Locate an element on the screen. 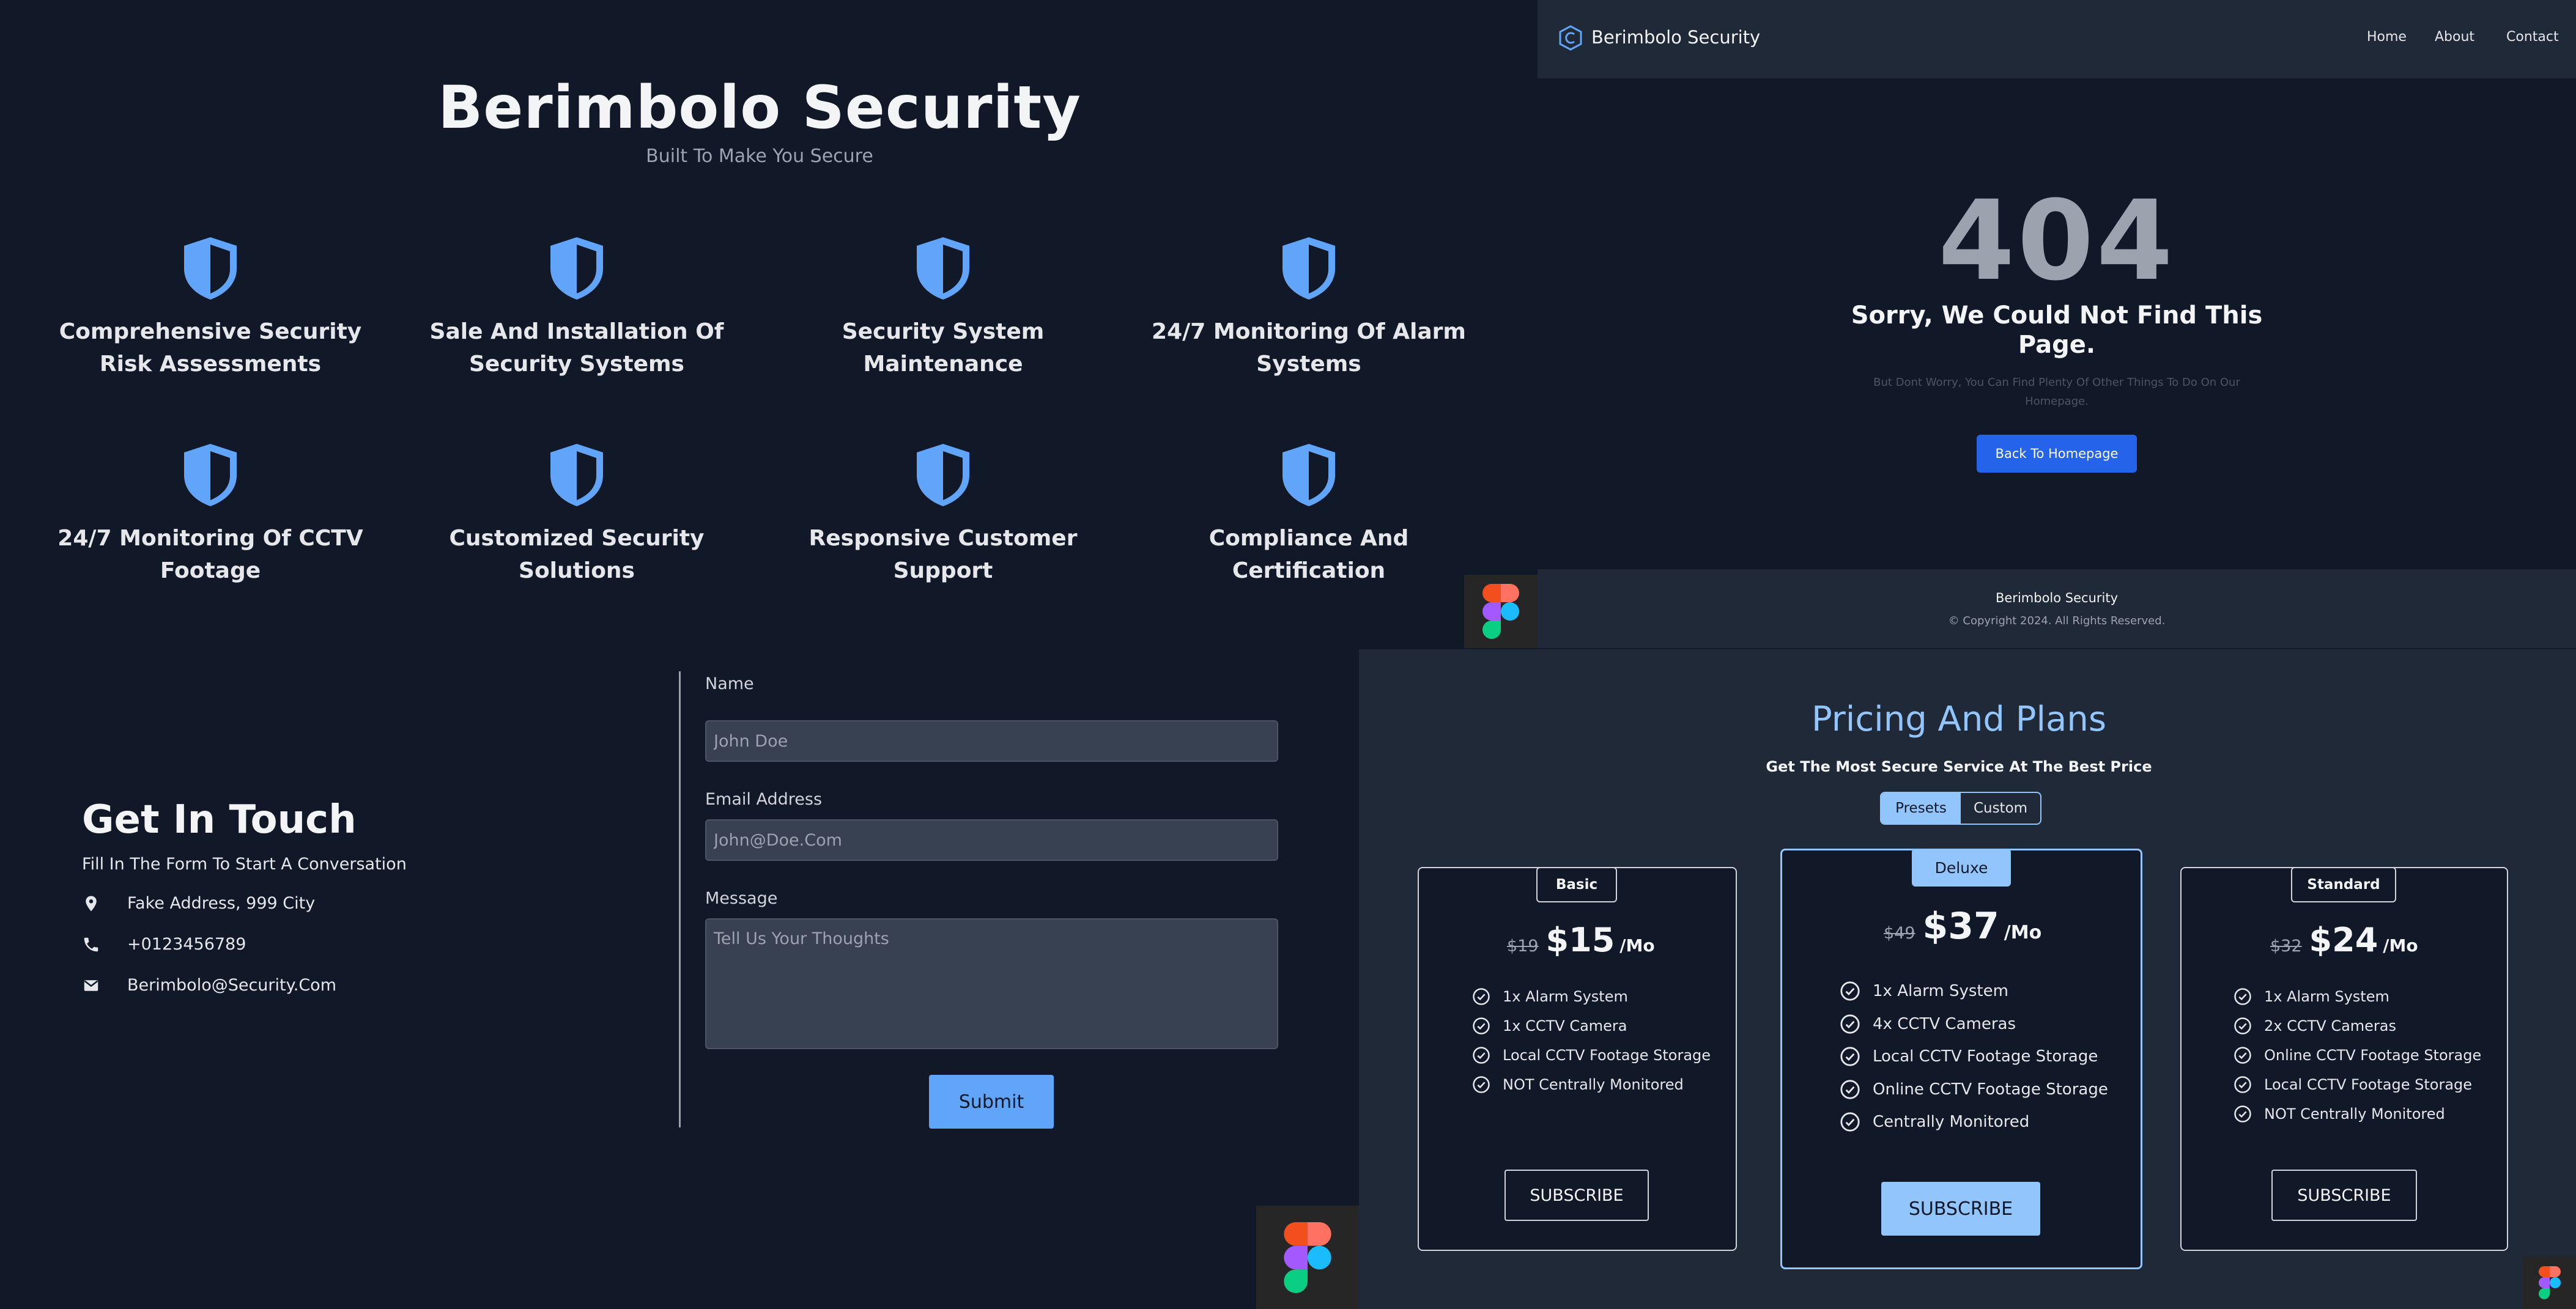 The height and width of the screenshot is (1309, 2576). price-standard: $32 $24 /Mo is located at coordinates (2344, 940).